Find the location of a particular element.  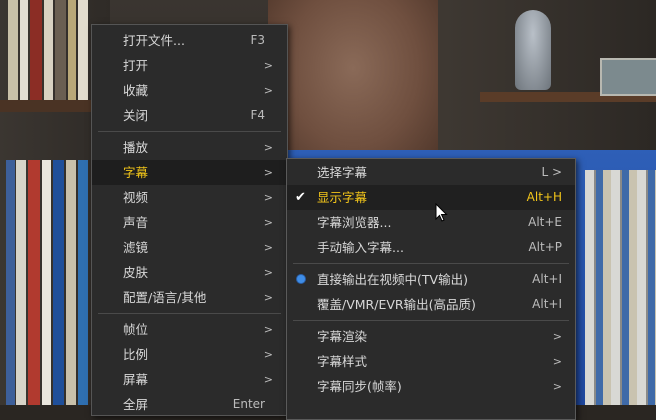

radio-selected-icon is located at coordinates (301, 279).